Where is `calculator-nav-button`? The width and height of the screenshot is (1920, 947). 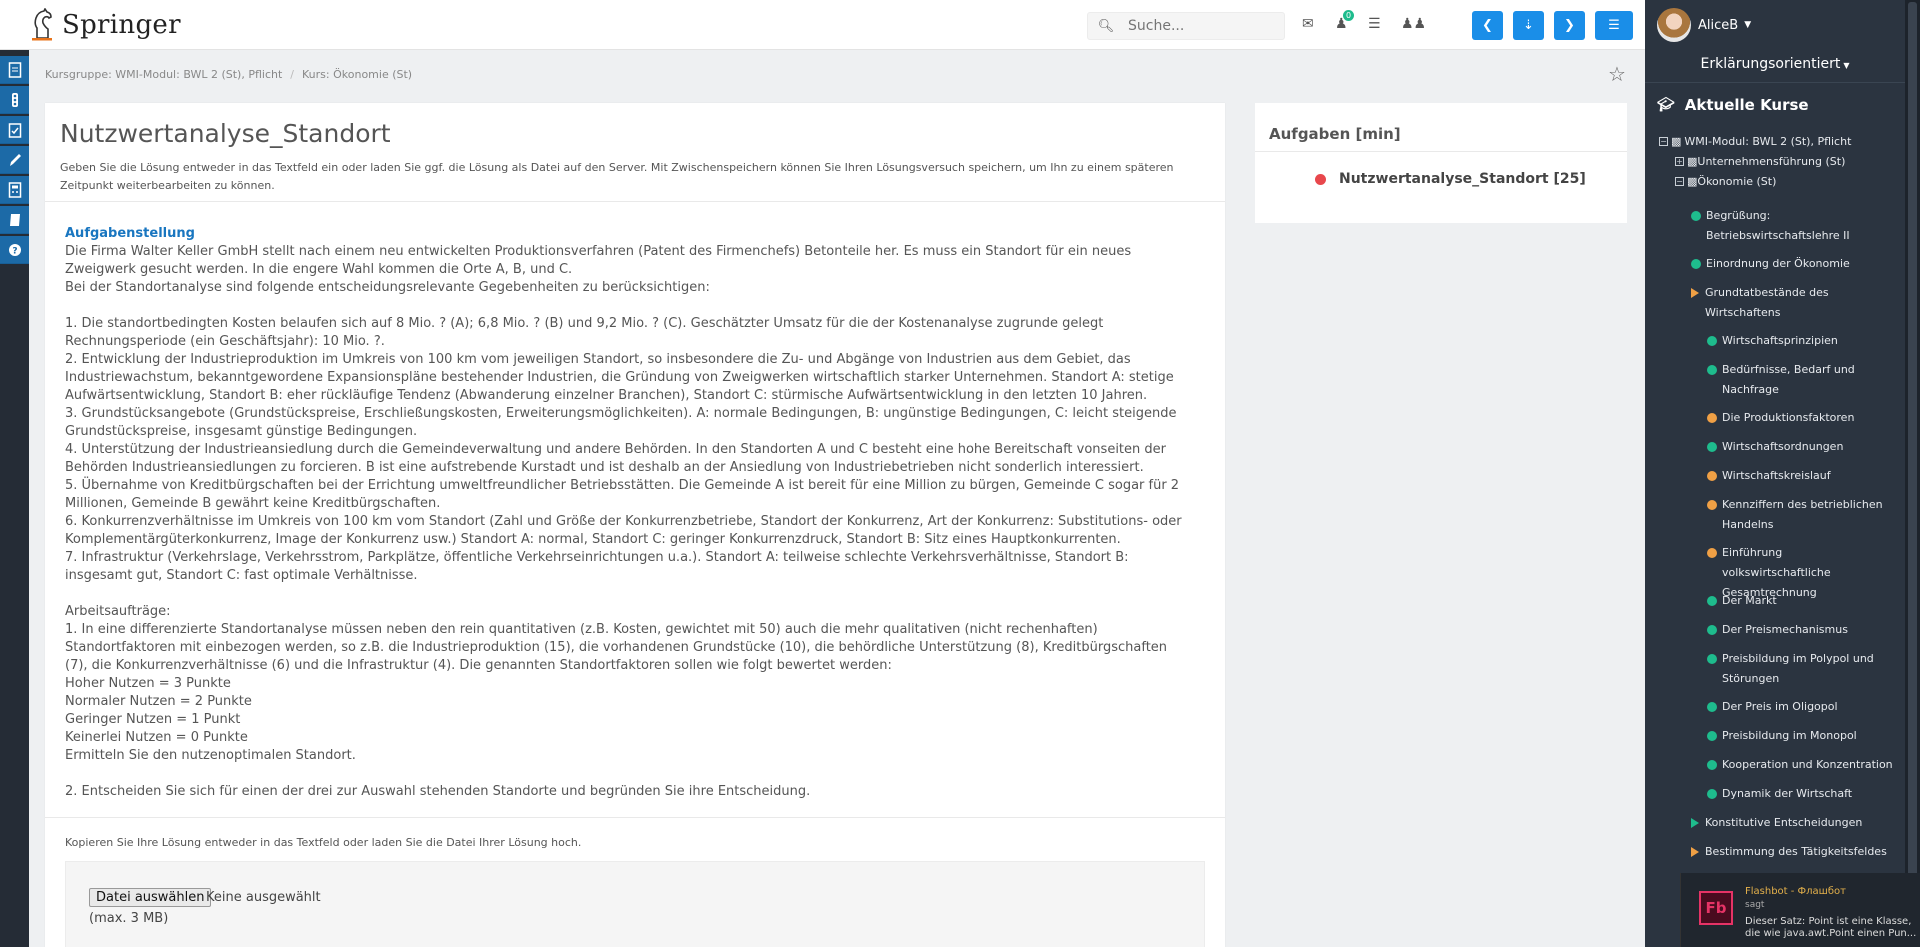
calculator-nav-button is located at coordinates (14, 190).